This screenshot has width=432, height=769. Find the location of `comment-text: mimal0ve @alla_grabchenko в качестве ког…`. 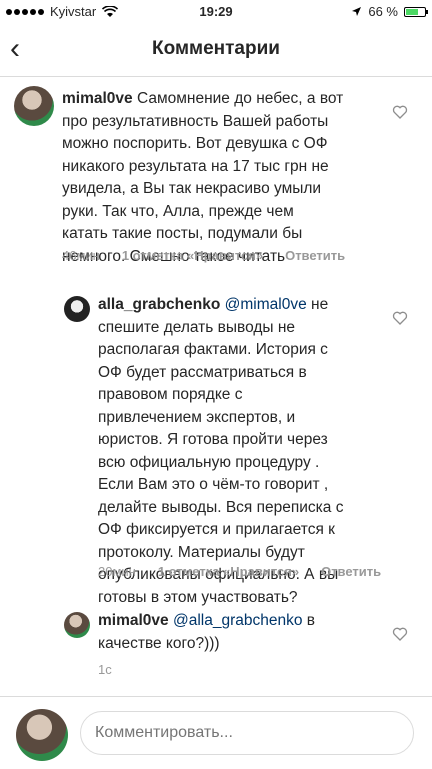

comment-text: mimal0ve @alla_grabchenko в качестве ког… is located at coordinates (207, 632).